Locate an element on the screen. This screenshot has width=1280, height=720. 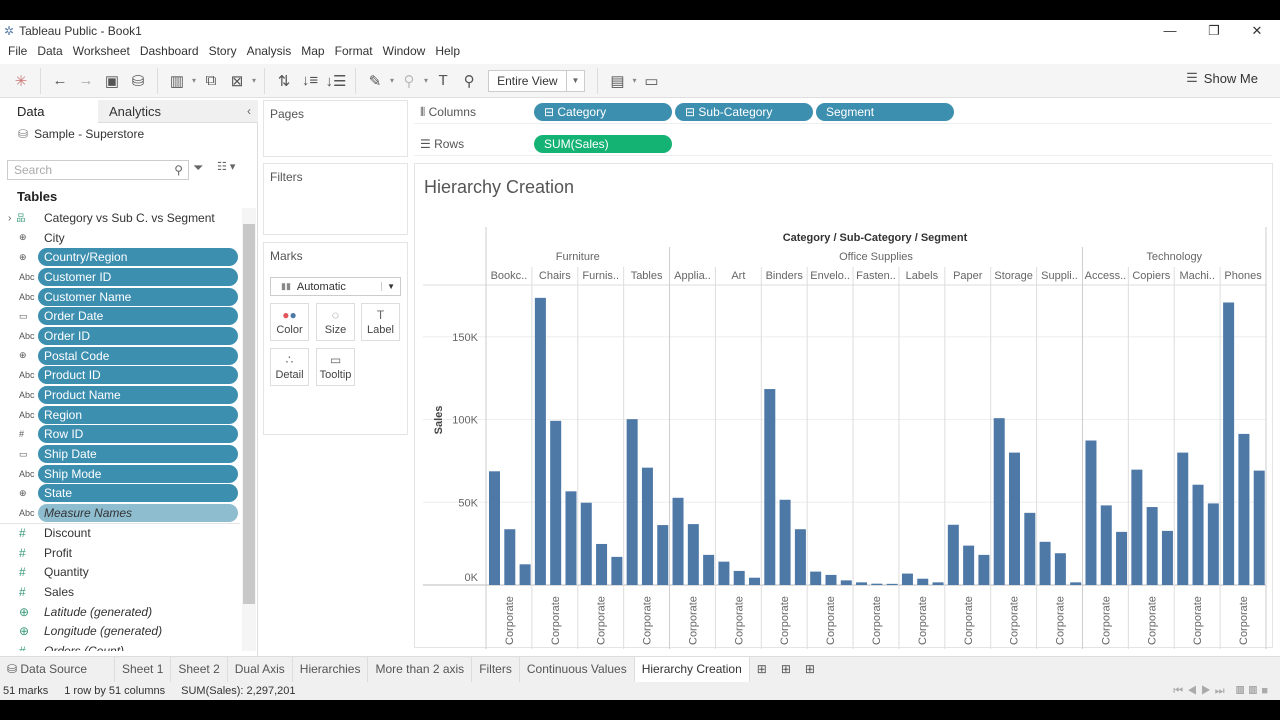
duplicate-sheet-icon: ⧉ is located at coordinates (211, 81).